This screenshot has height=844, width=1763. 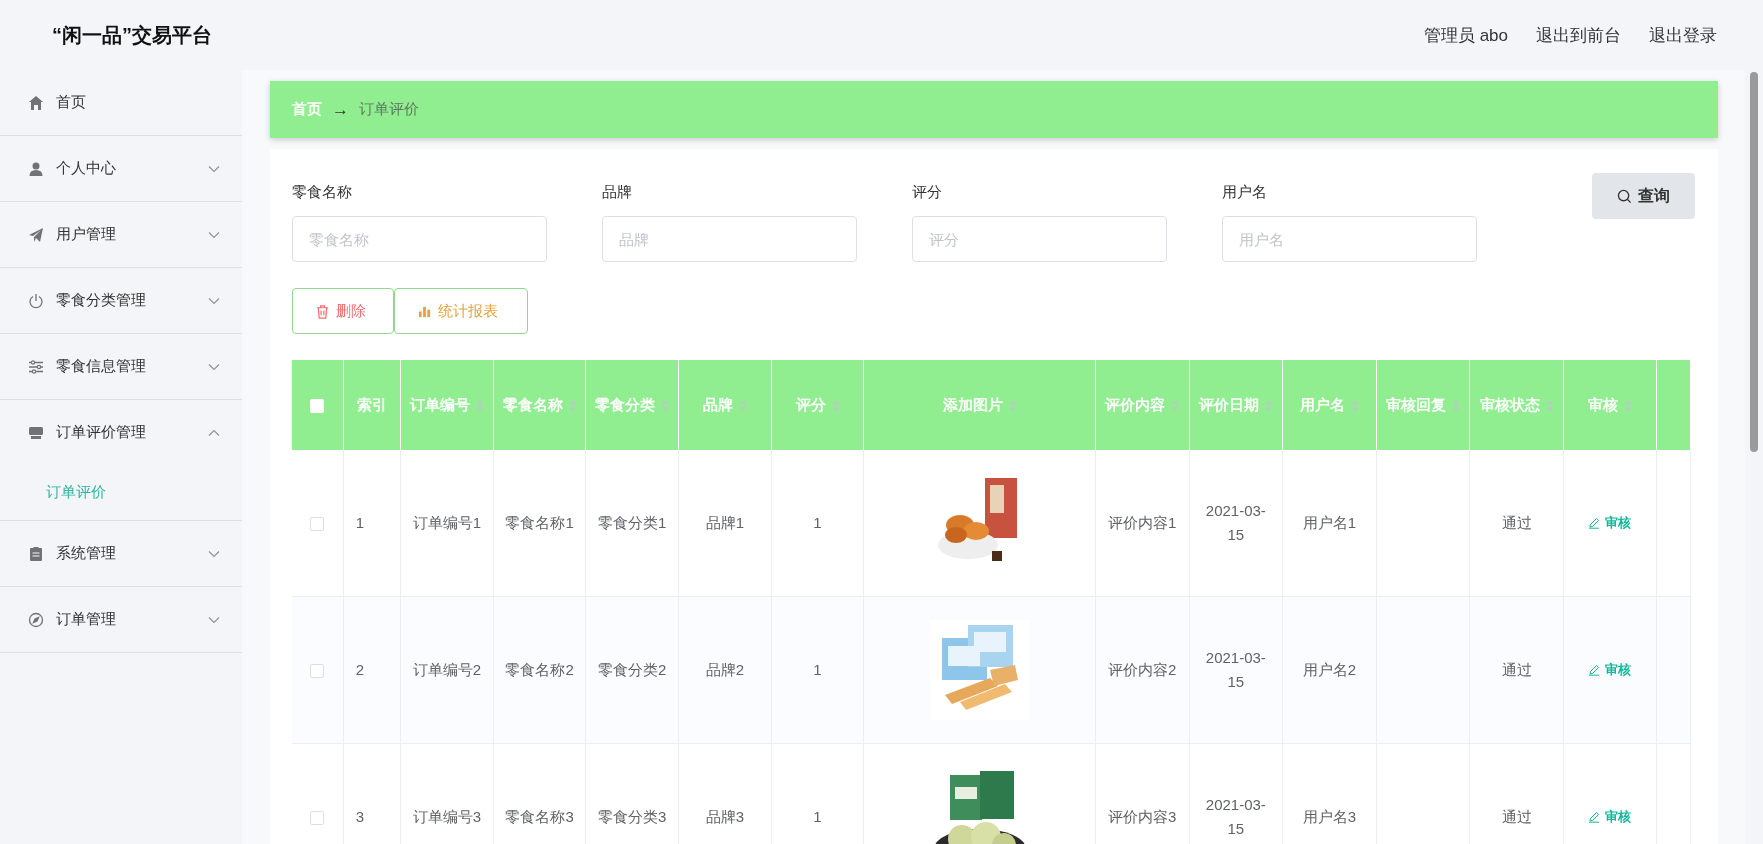 What do you see at coordinates (322, 192) in the screenshot?
I see `field-label: 零食名称` at bounding box center [322, 192].